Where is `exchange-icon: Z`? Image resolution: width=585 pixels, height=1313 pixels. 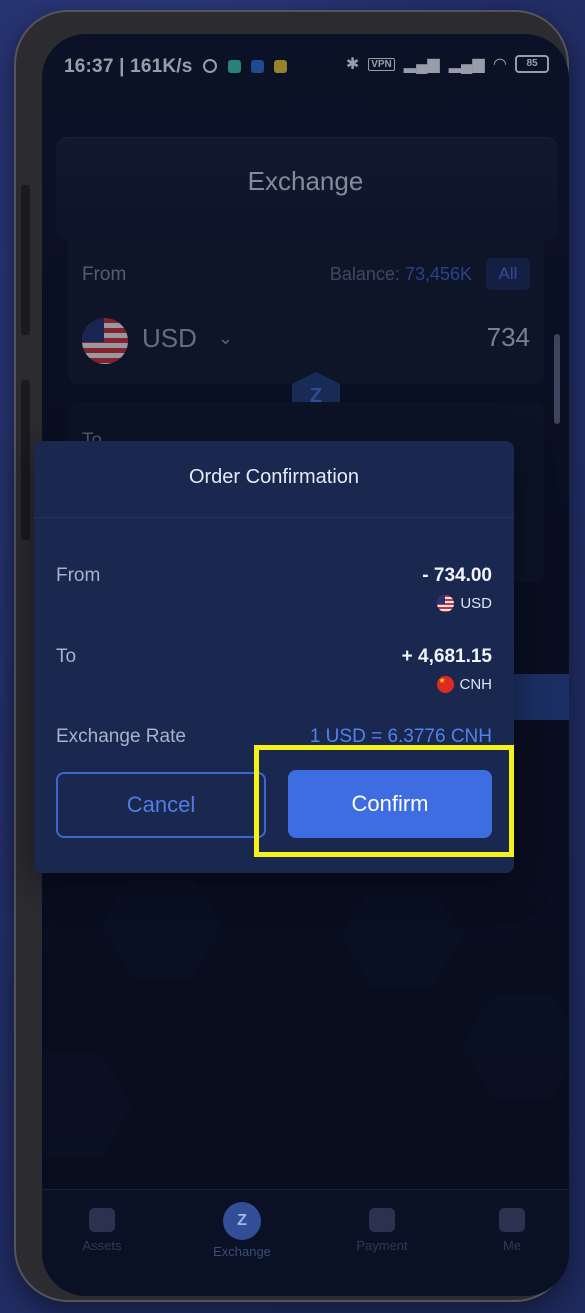 exchange-icon: Z is located at coordinates (242, 1221).